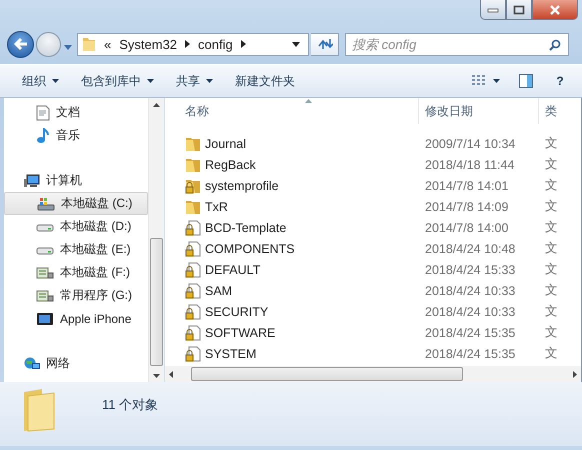 The image size is (582, 450). What do you see at coordinates (467, 207) in the screenshot?
I see `date-cell-text: 2014/7/8 14:09` at bounding box center [467, 207].